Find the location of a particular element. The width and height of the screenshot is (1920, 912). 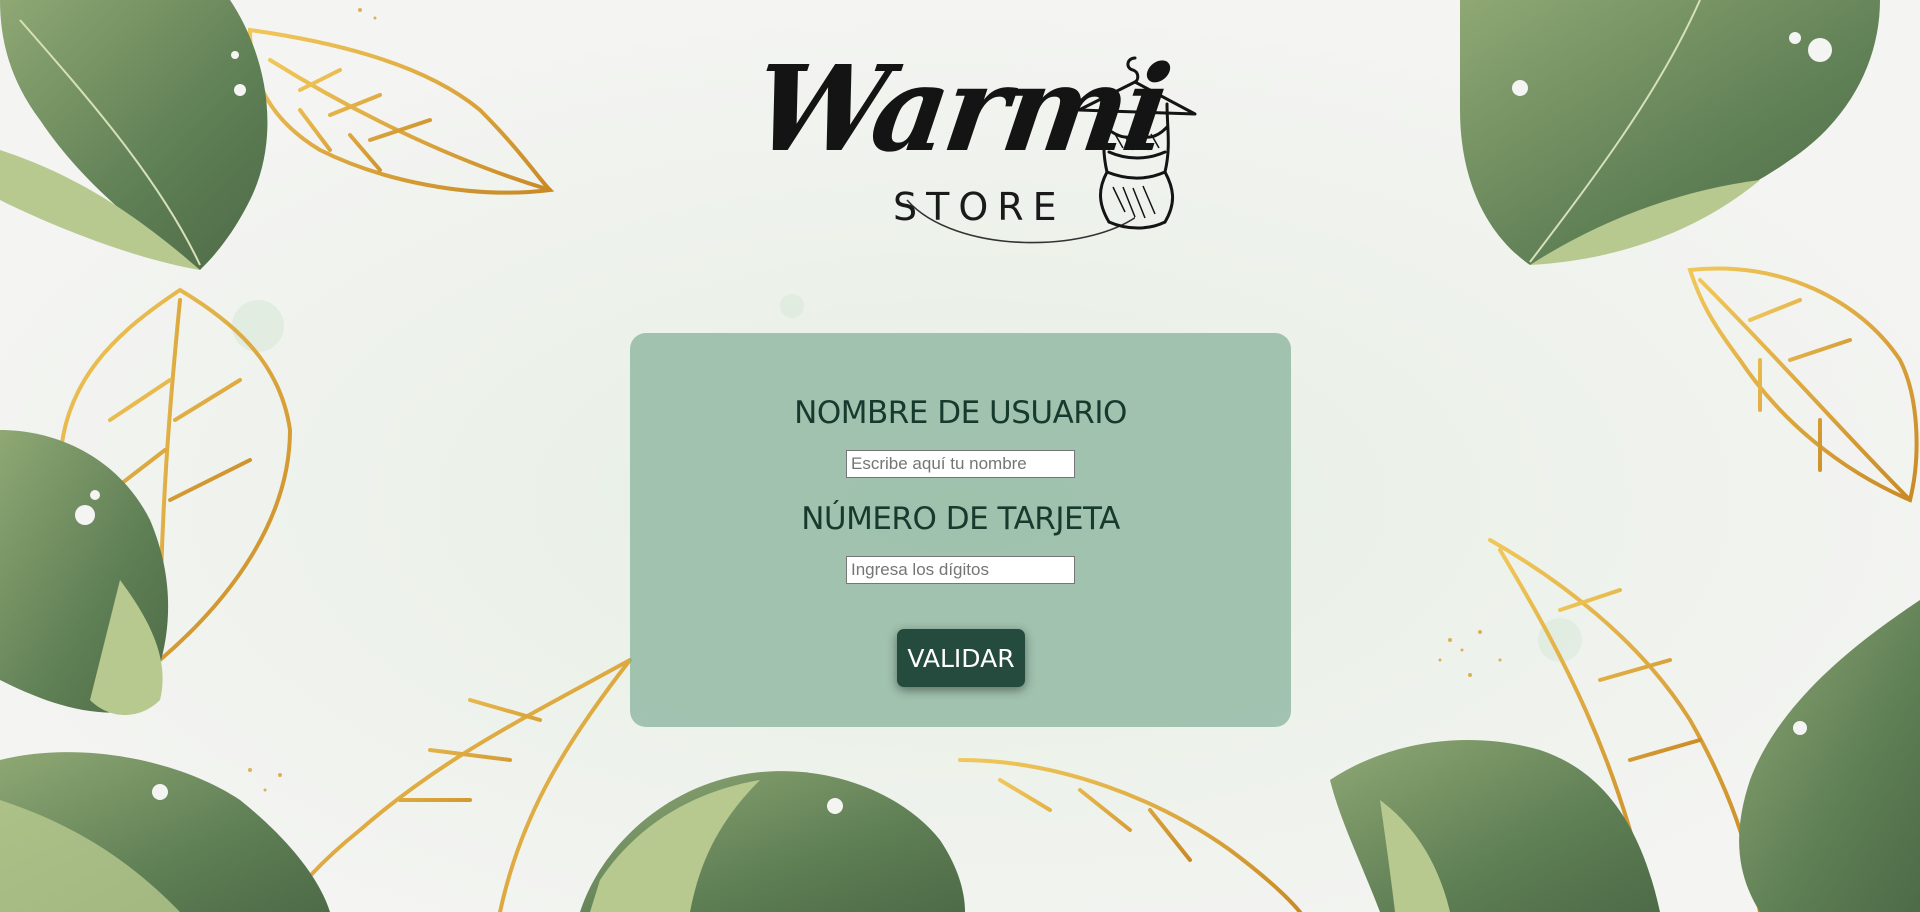

card-number-label: NÚMERO DE TARJETA is located at coordinates (960, 519).